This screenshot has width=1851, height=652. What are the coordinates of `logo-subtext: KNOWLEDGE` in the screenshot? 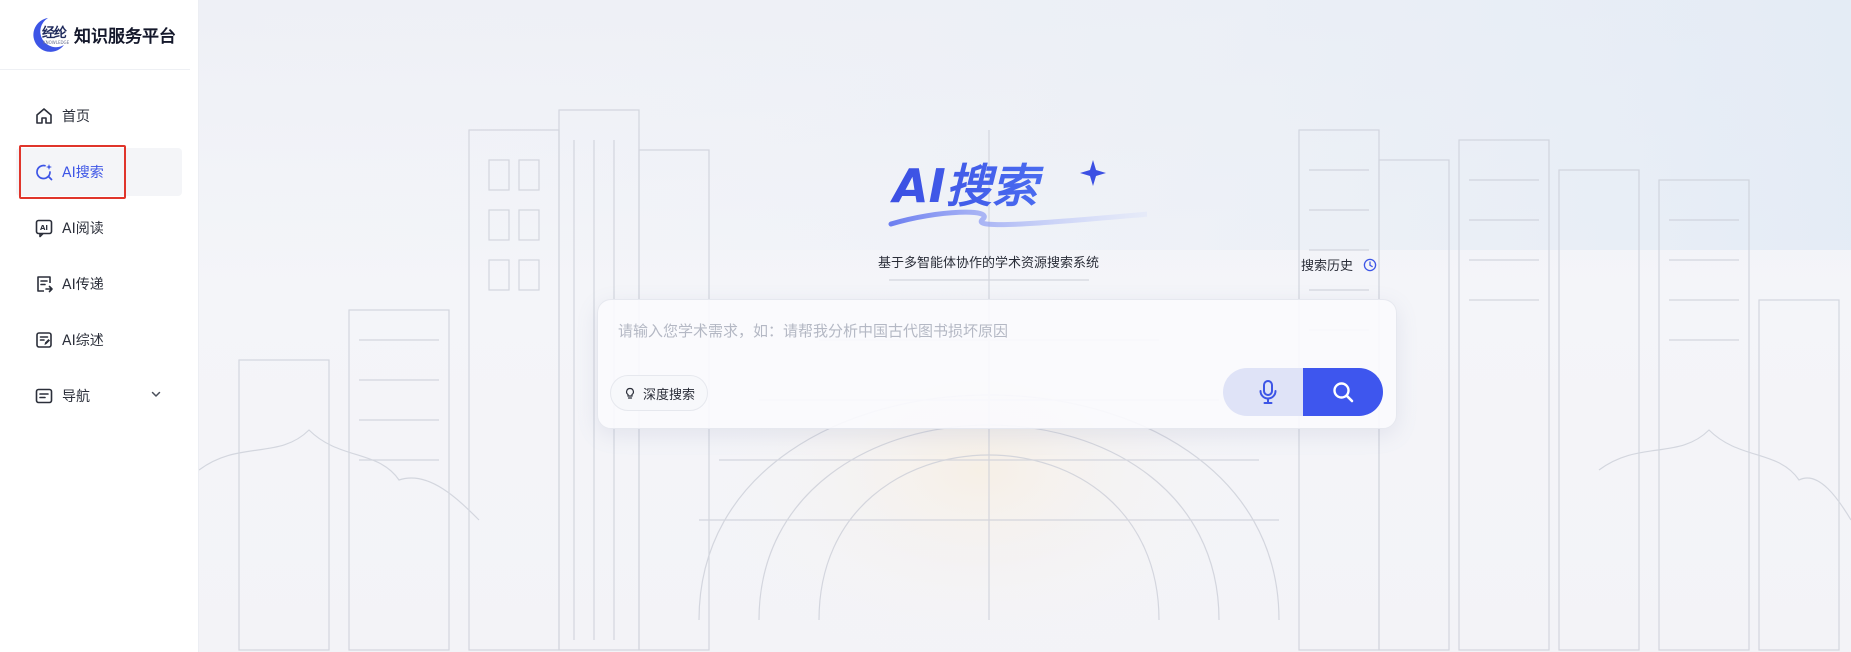 It's located at (56, 42).